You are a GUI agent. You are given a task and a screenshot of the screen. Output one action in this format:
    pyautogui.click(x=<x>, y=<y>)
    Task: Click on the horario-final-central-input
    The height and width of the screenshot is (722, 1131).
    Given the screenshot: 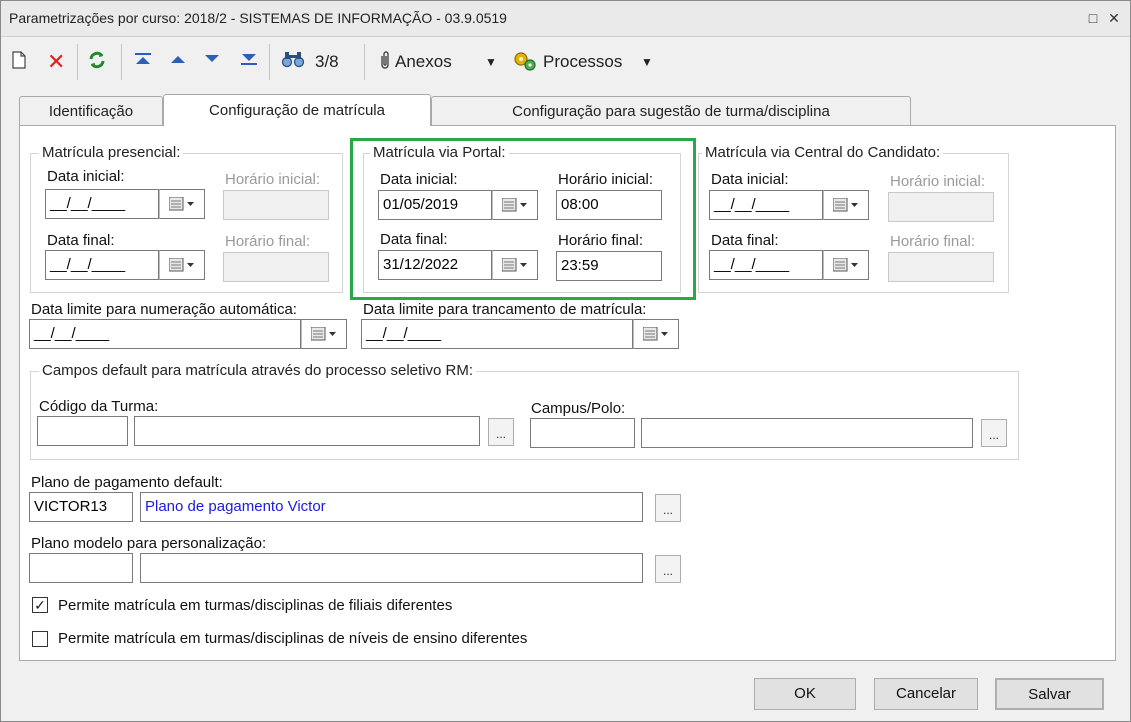 What is the action you would take?
    pyautogui.click(x=941, y=267)
    